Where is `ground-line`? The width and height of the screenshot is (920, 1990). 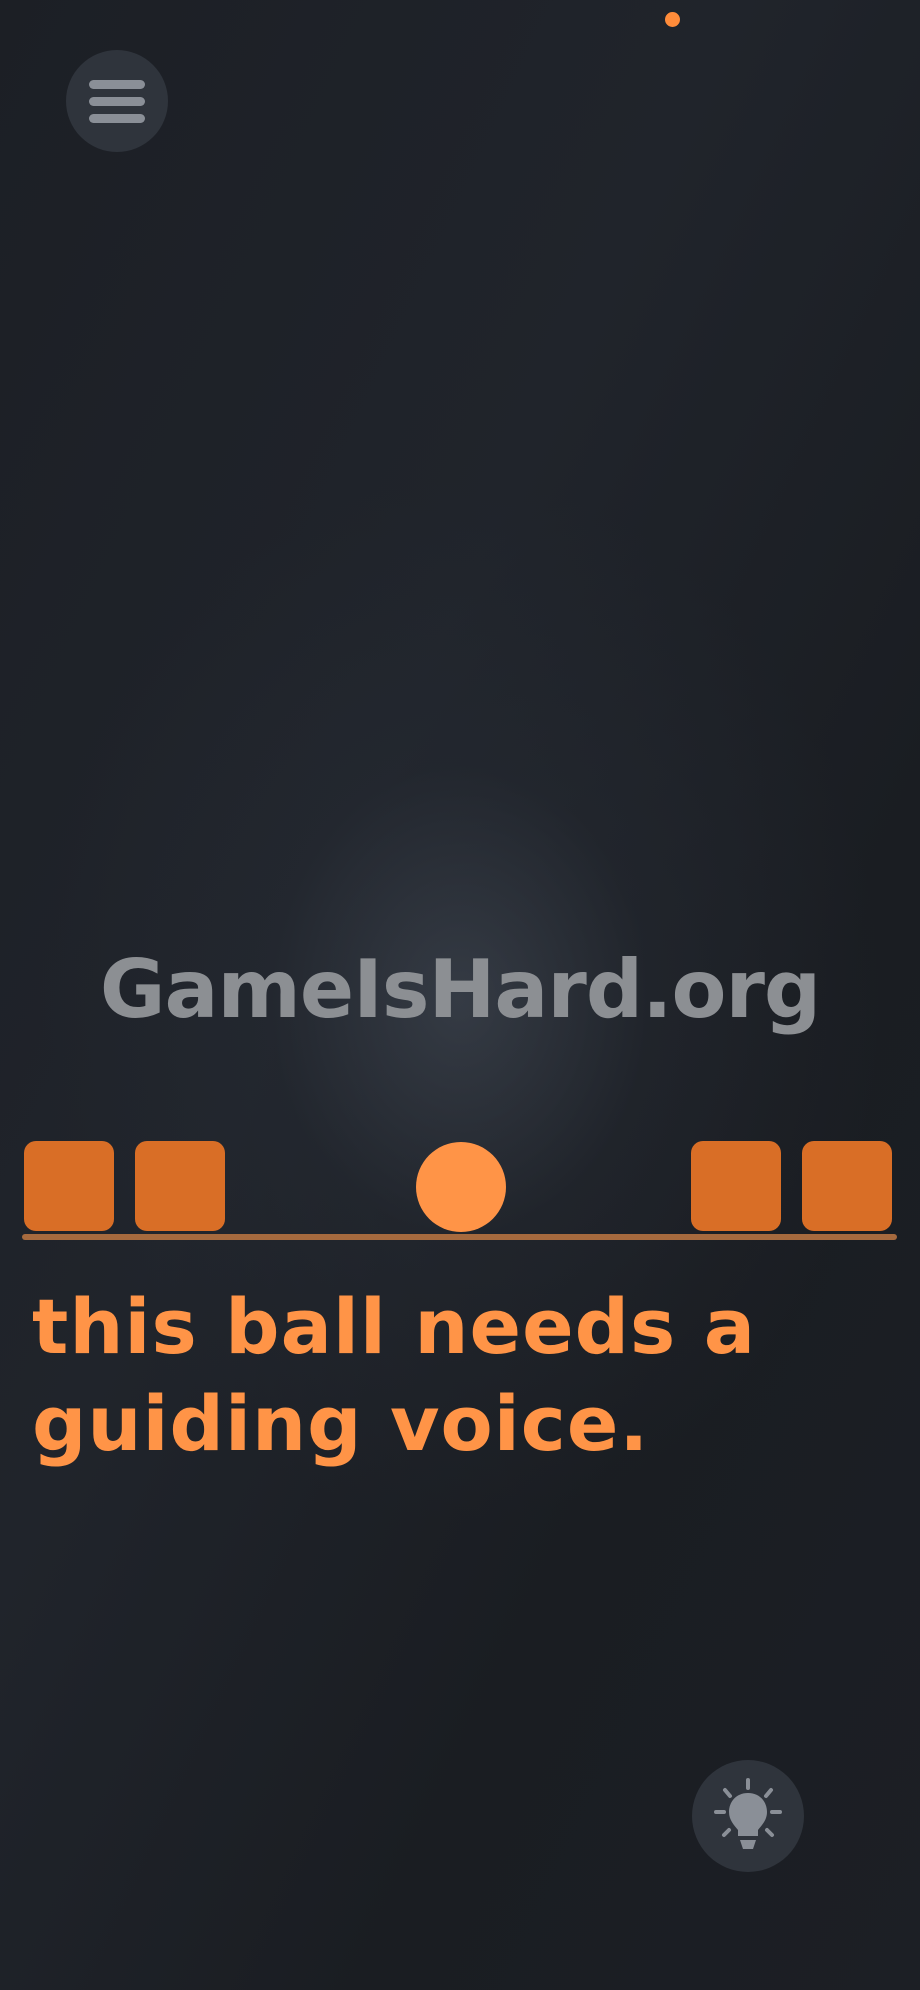 ground-line is located at coordinates (459, 1237).